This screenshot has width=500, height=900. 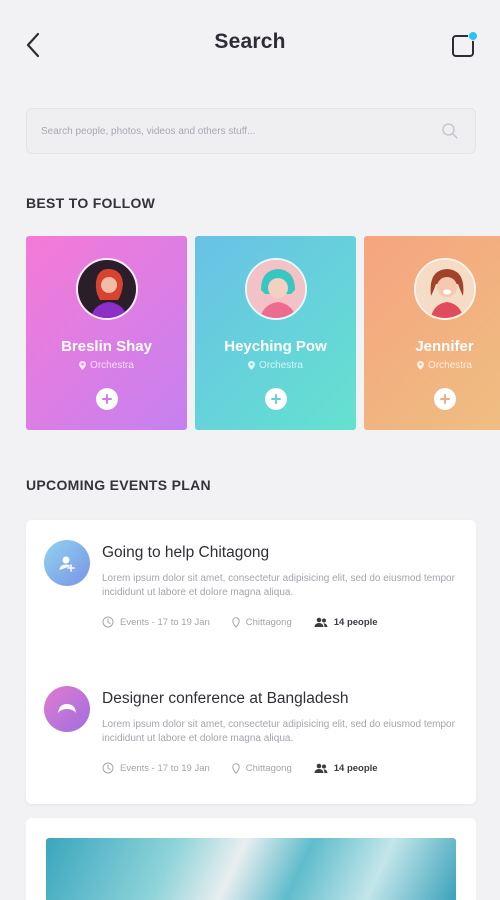 I want to click on search-icon, so click(x=450, y=131).